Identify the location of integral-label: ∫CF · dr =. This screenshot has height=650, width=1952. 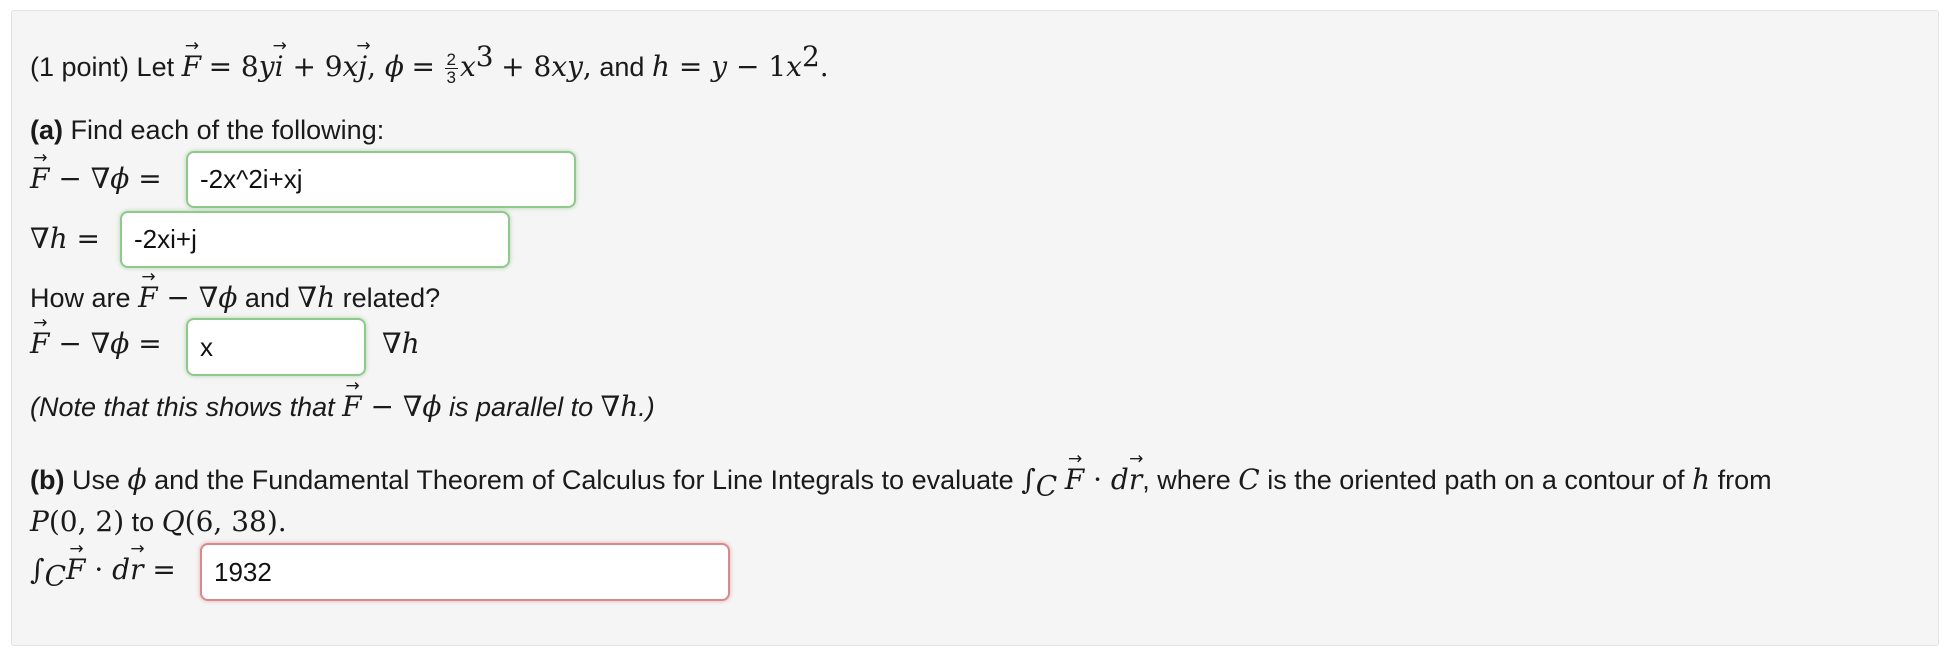
(103, 573).